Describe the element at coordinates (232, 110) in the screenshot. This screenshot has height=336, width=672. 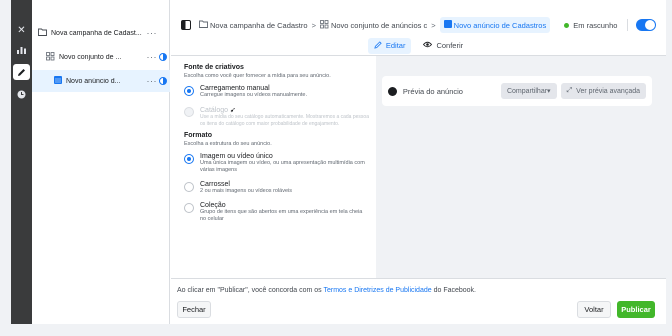
I see `cursor-icon: ➹` at that location.